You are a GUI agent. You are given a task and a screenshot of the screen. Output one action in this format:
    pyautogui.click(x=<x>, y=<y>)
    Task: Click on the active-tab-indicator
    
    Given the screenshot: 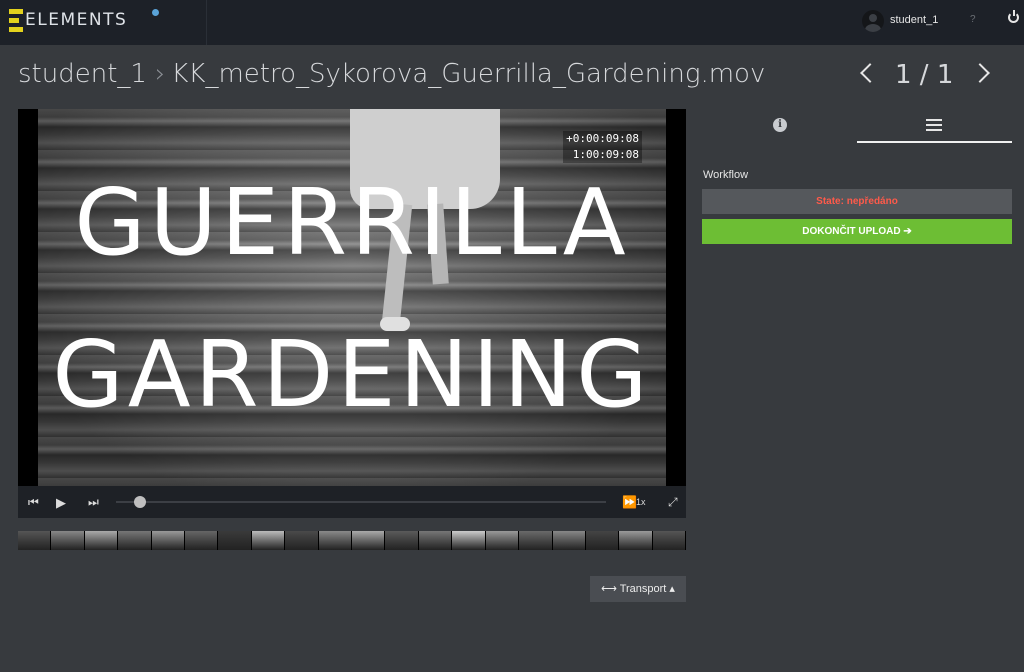 What is the action you would take?
    pyautogui.click(x=934, y=142)
    